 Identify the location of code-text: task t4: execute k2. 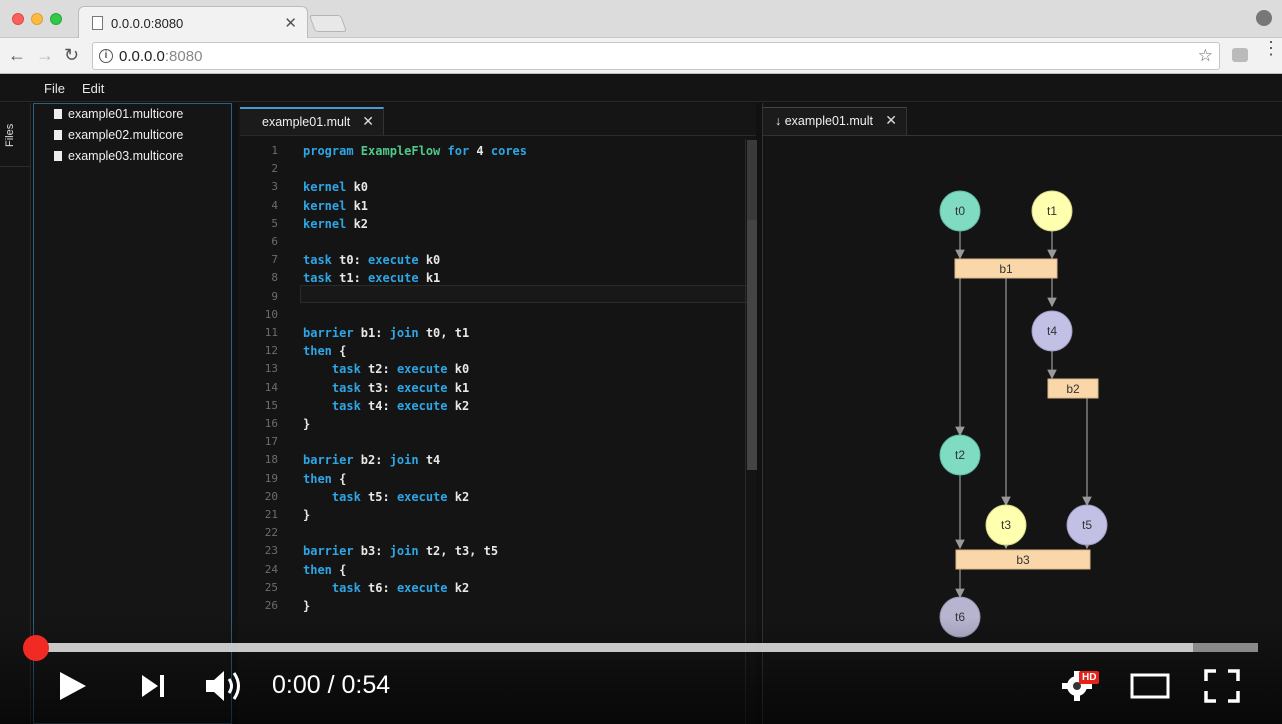
(386, 406).